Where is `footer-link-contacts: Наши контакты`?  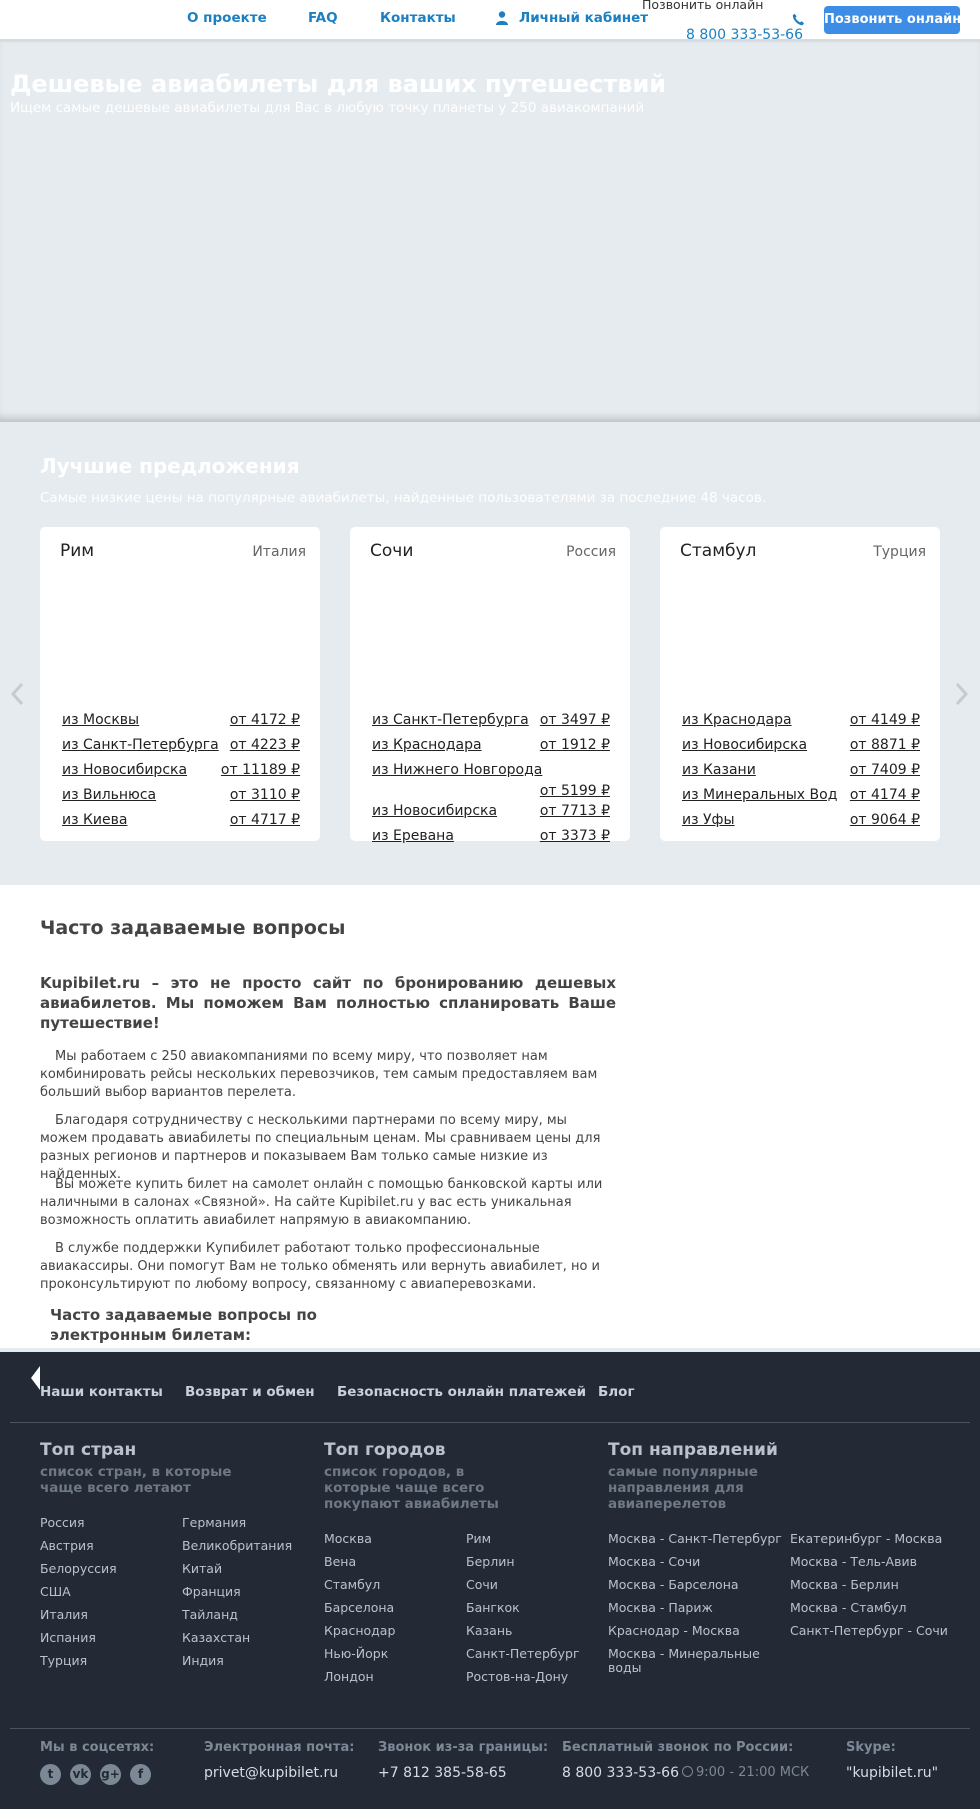 footer-link-contacts: Наши контакты is located at coordinates (101, 1392).